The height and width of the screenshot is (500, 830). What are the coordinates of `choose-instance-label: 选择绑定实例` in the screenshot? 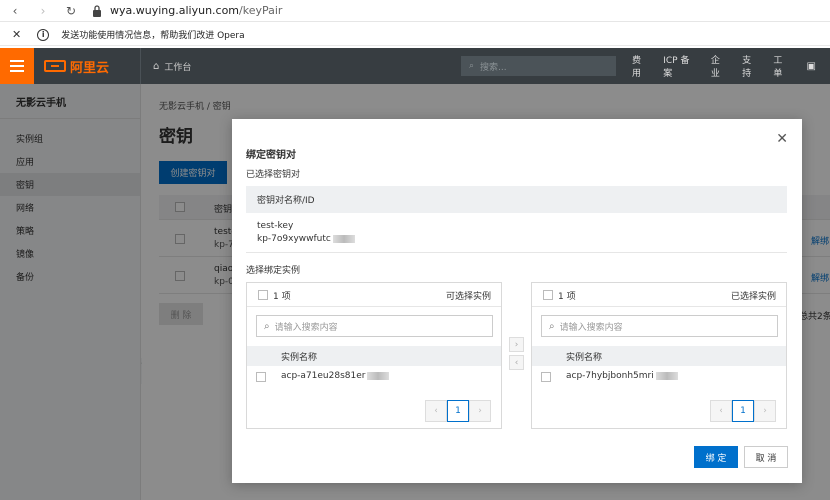 It's located at (273, 271).